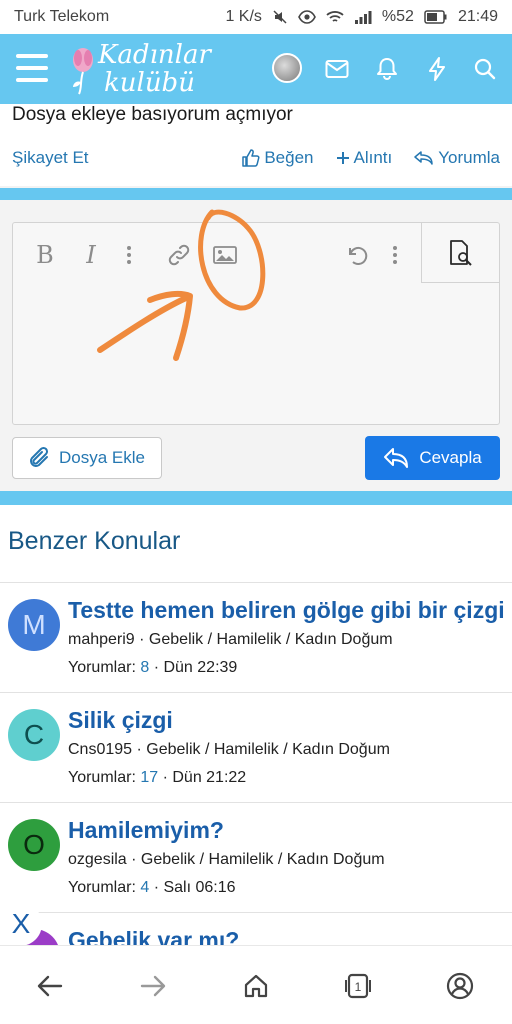 This screenshot has height=1024, width=512. I want to click on wifi-icon, so click(335, 17).